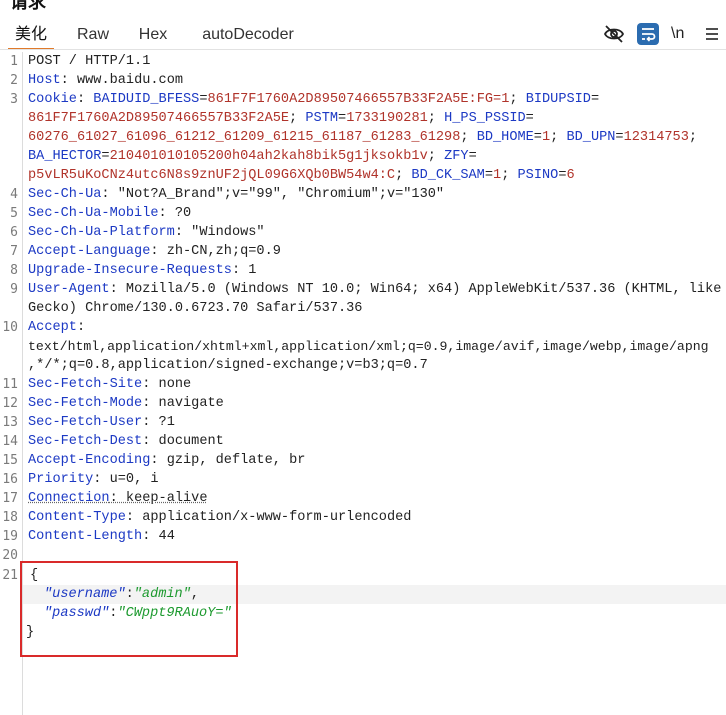  What do you see at coordinates (183, 213) in the screenshot?
I see `header-value: ?0` at bounding box center [183, 213].